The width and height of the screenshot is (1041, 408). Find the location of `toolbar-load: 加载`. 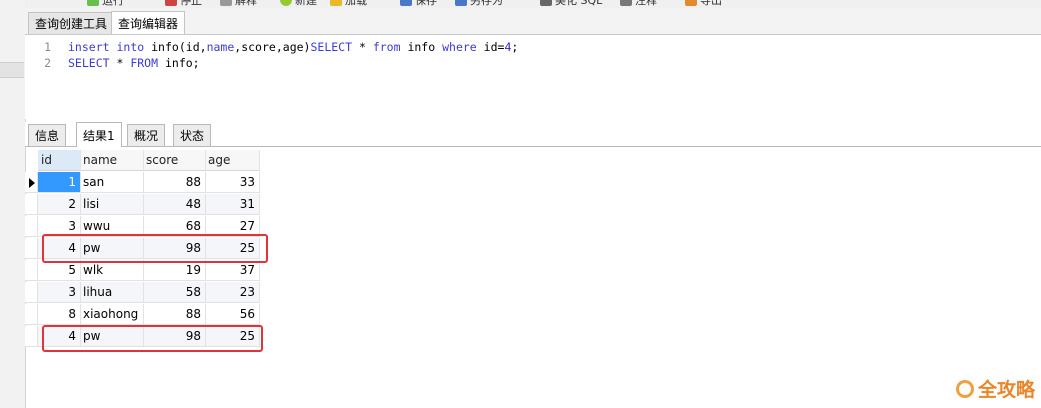

toolbar-load: 加载 is located at coordinates (348, 3).